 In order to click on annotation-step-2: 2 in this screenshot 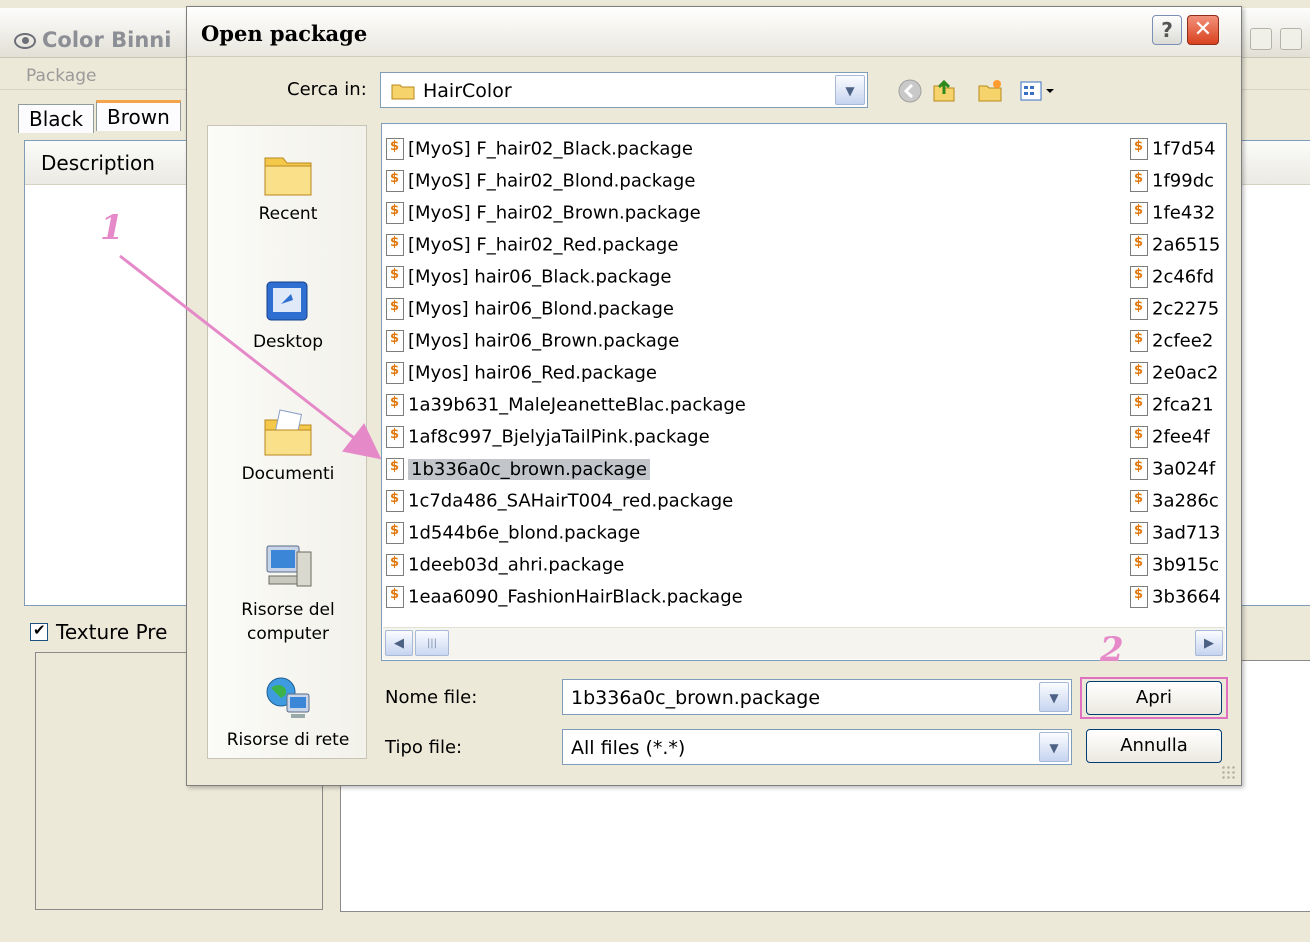, I will do `click(1112, 650)`.